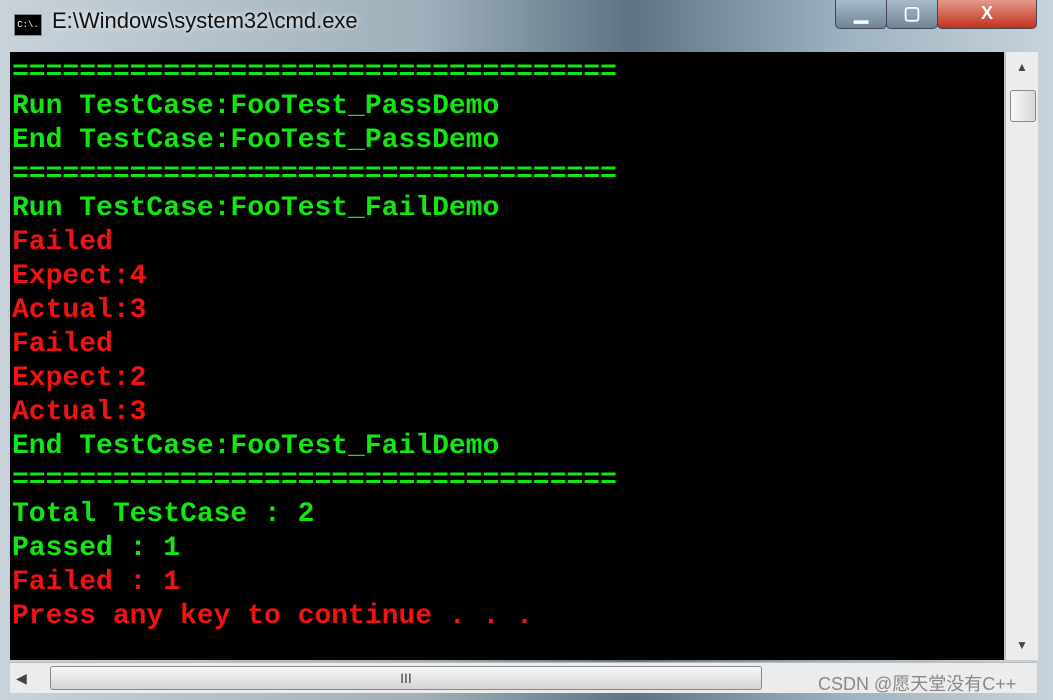 The image size is (1053, 700). What do you see at coordinates (163, 514) in the screenshot?
I see `console-line: Total TestCase : 2` at bounding box center [163, 514].